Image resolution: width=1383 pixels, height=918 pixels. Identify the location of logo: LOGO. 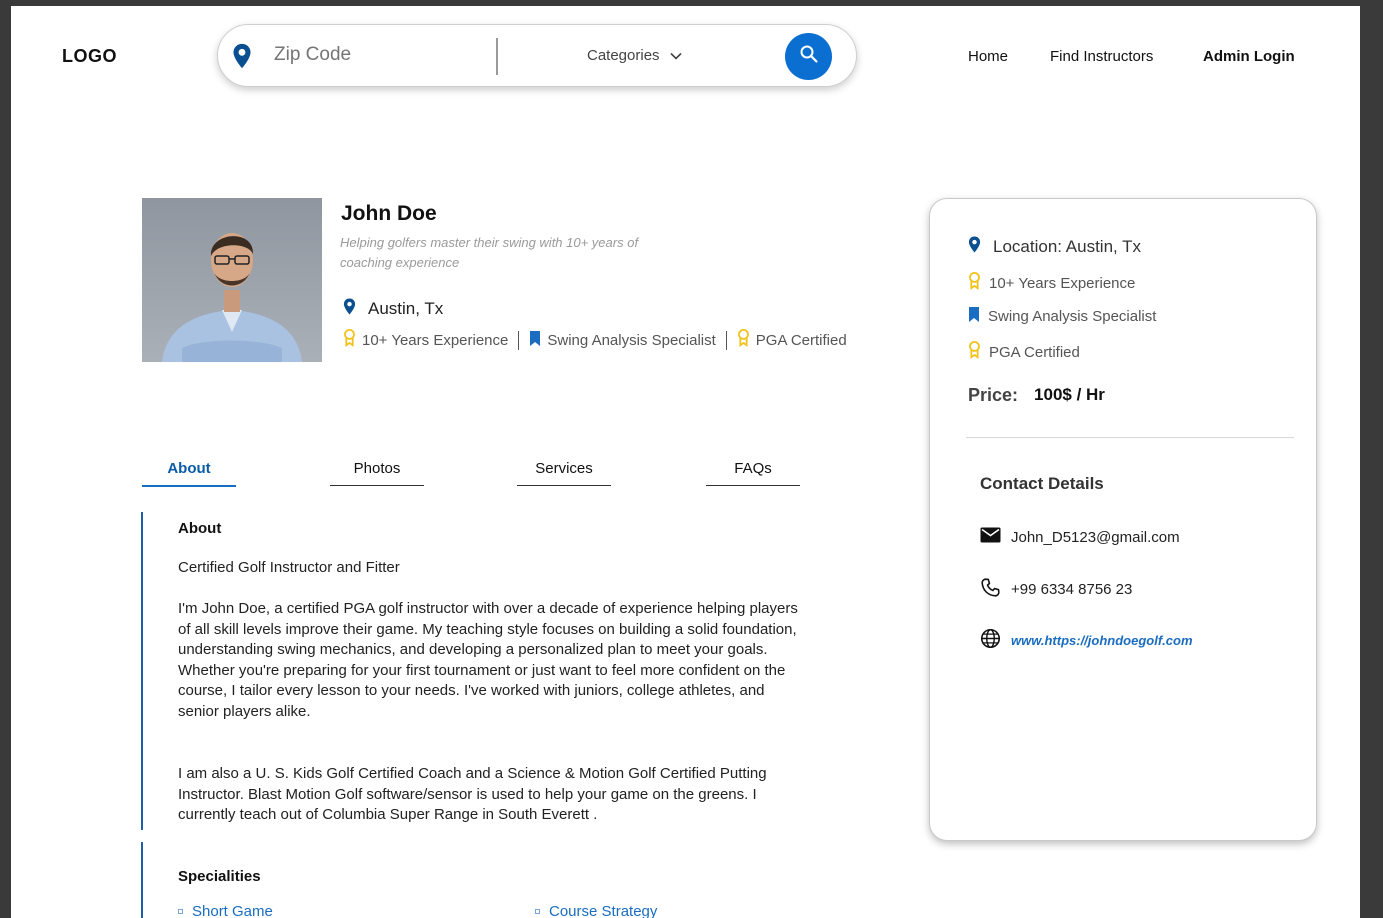
(89, 56).